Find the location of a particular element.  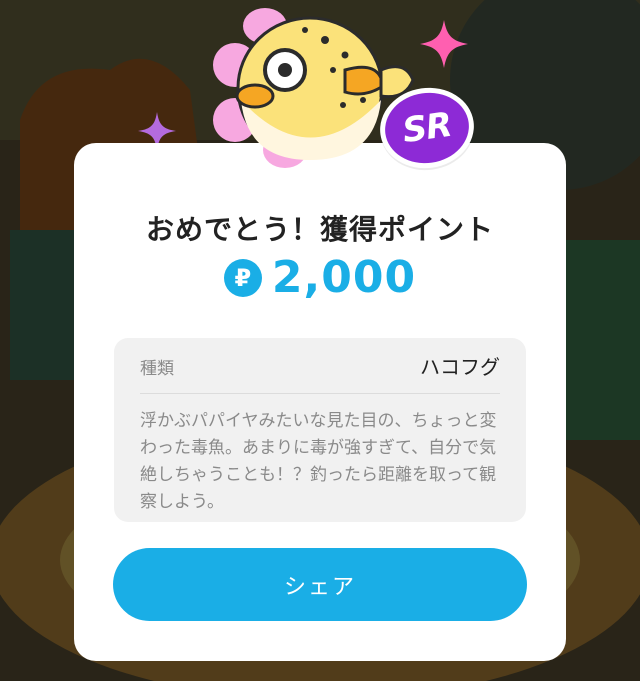

rarity-label: SR is located at coordinates (427, 128).